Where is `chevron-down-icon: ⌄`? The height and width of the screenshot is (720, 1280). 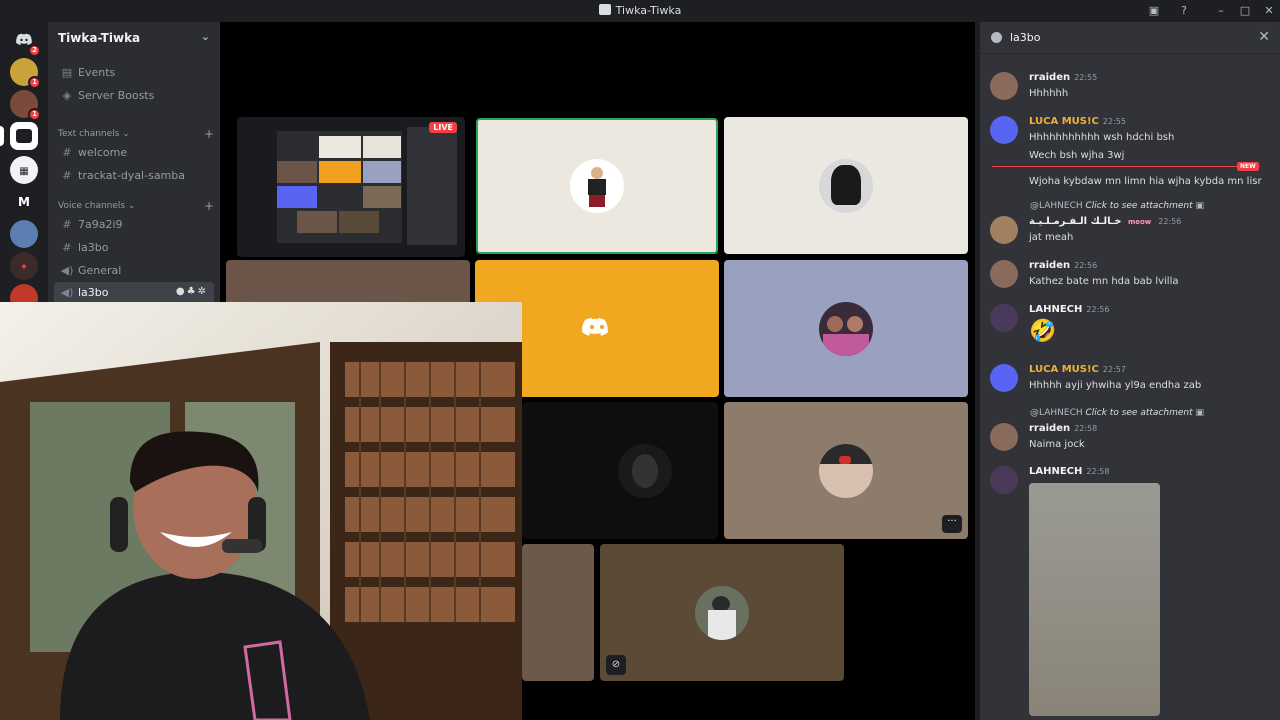
chevron-down-icon: ⌄ is located at coordinates (205, 36).